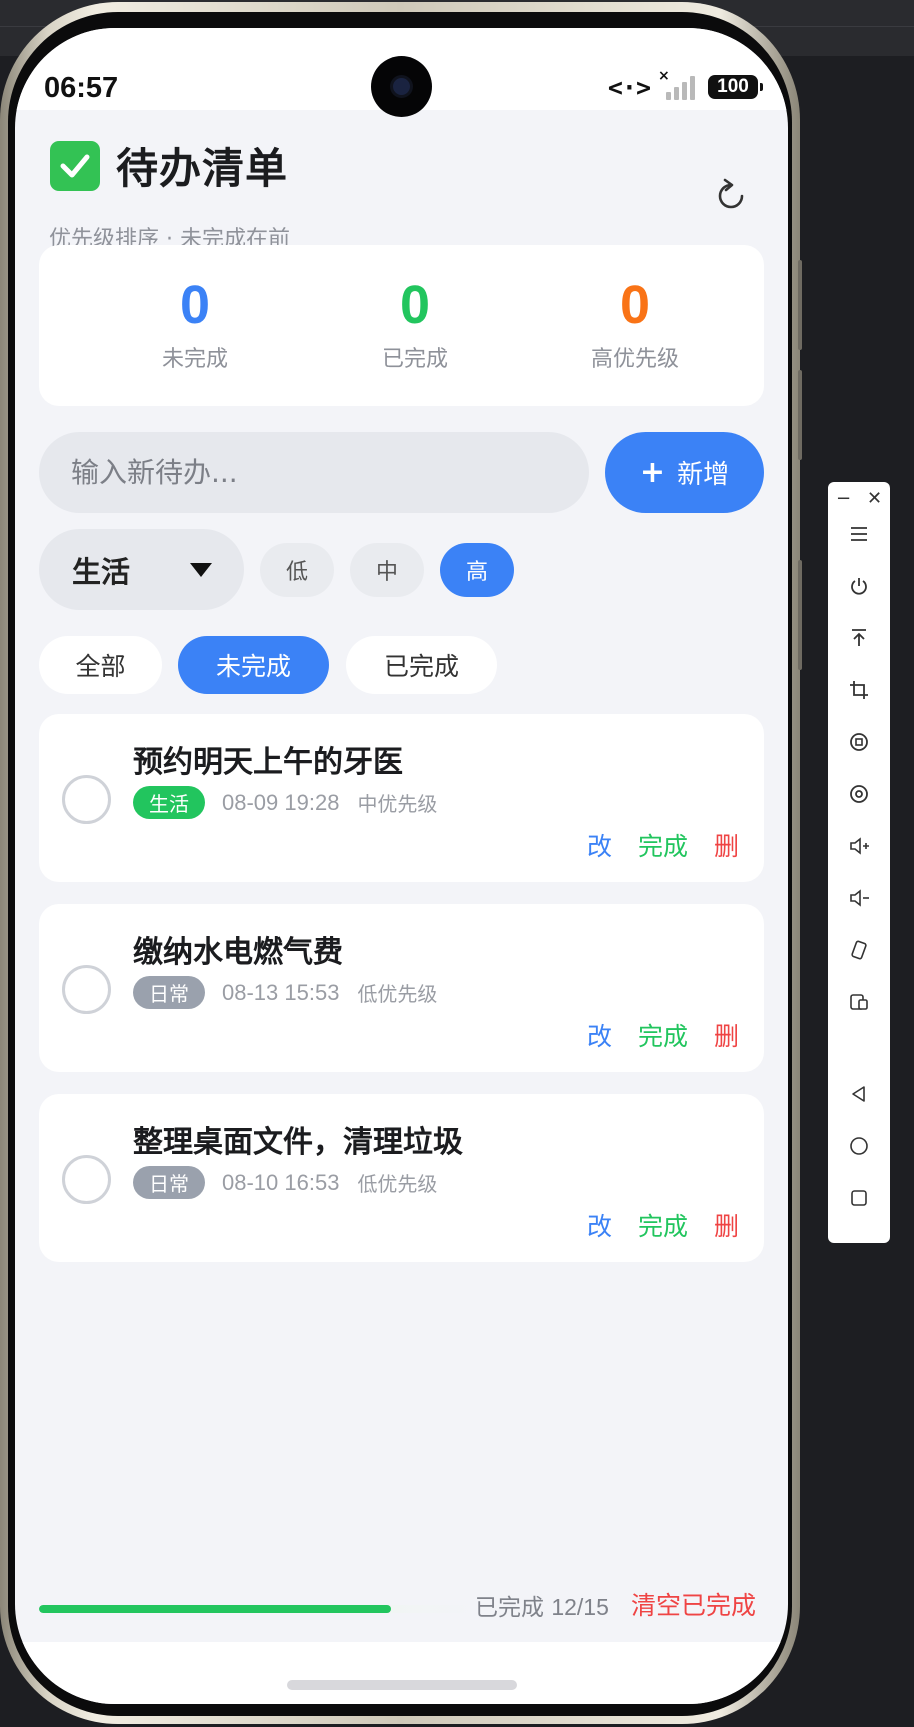 The image size is (914, 1727). What do you see at coordinates (800, 415) in the screenshot?
I see `volume-down-key` at bounding box center [800, 415].